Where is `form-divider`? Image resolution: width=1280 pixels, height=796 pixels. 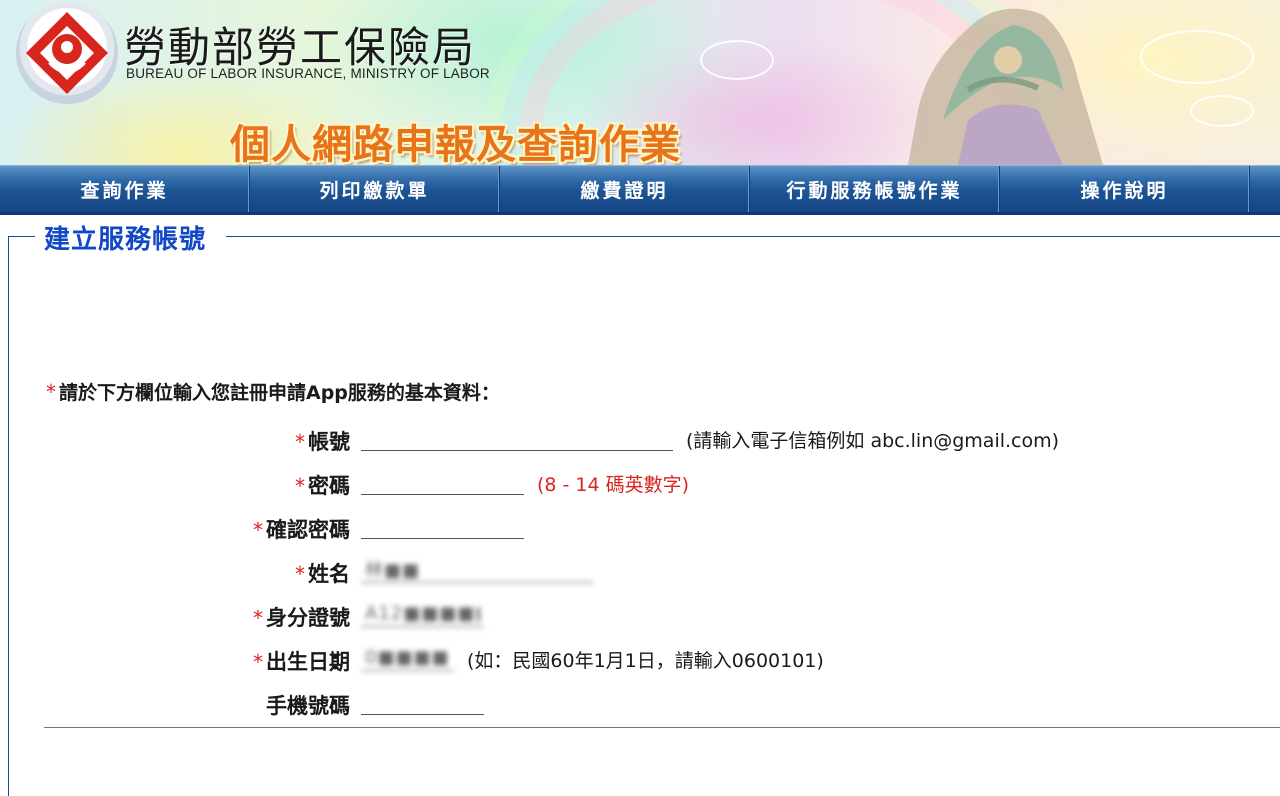 form-divider is located at coordinates (662, 727).